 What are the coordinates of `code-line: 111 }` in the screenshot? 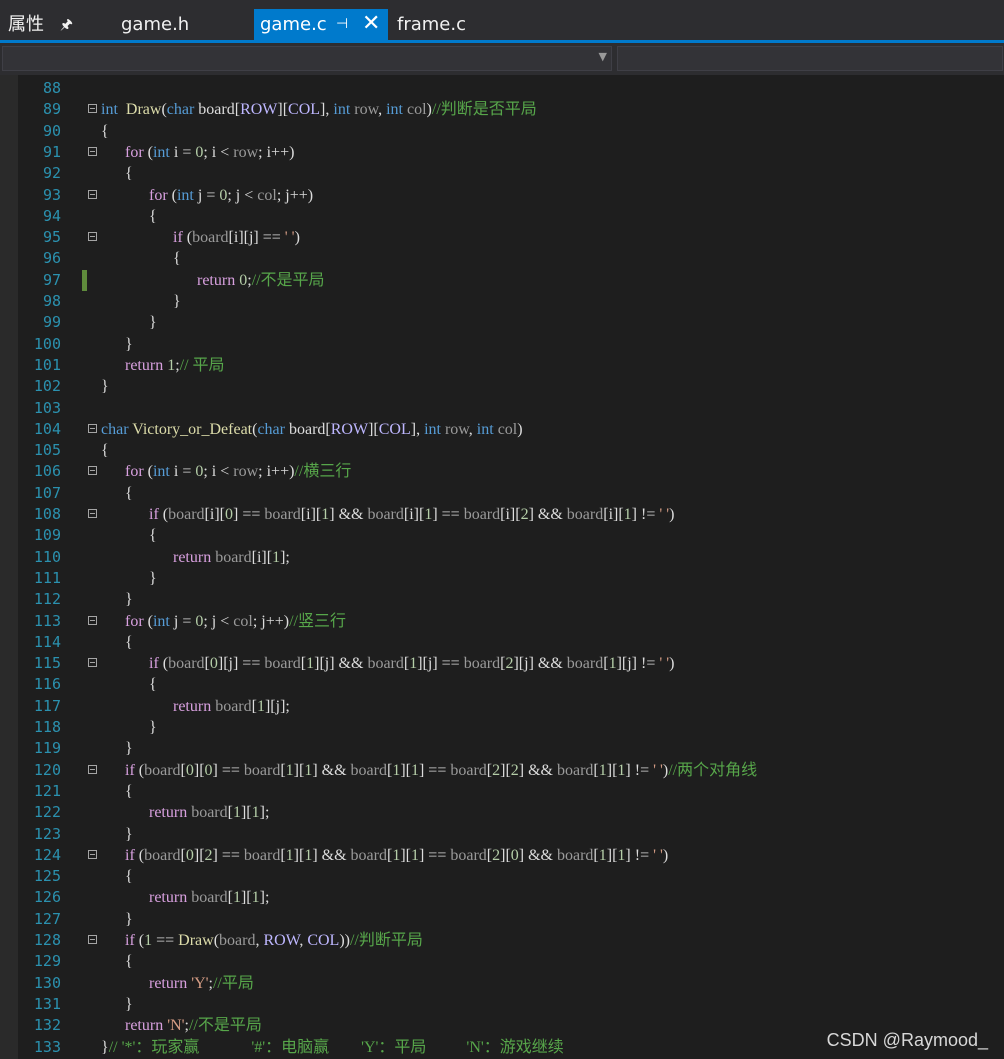 It's located at (502, 578).